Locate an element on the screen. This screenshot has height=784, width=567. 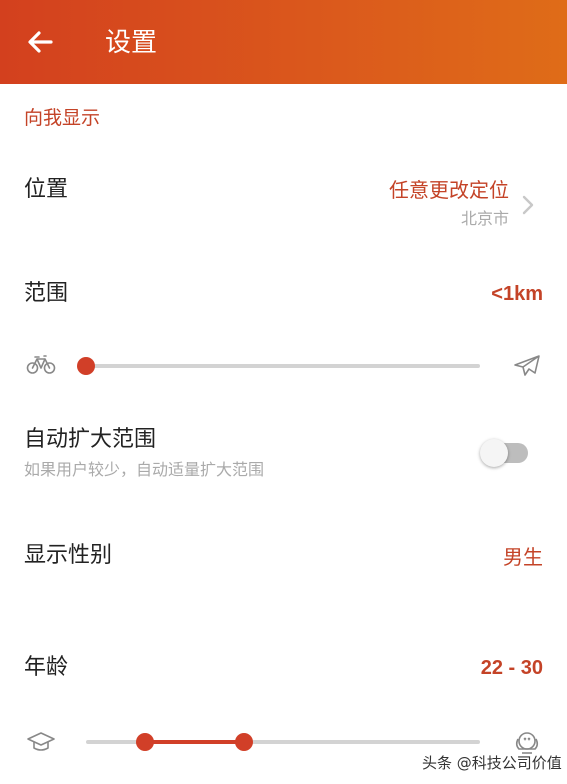
age-value: 22 - 30 is located at coordinates (511, 668).